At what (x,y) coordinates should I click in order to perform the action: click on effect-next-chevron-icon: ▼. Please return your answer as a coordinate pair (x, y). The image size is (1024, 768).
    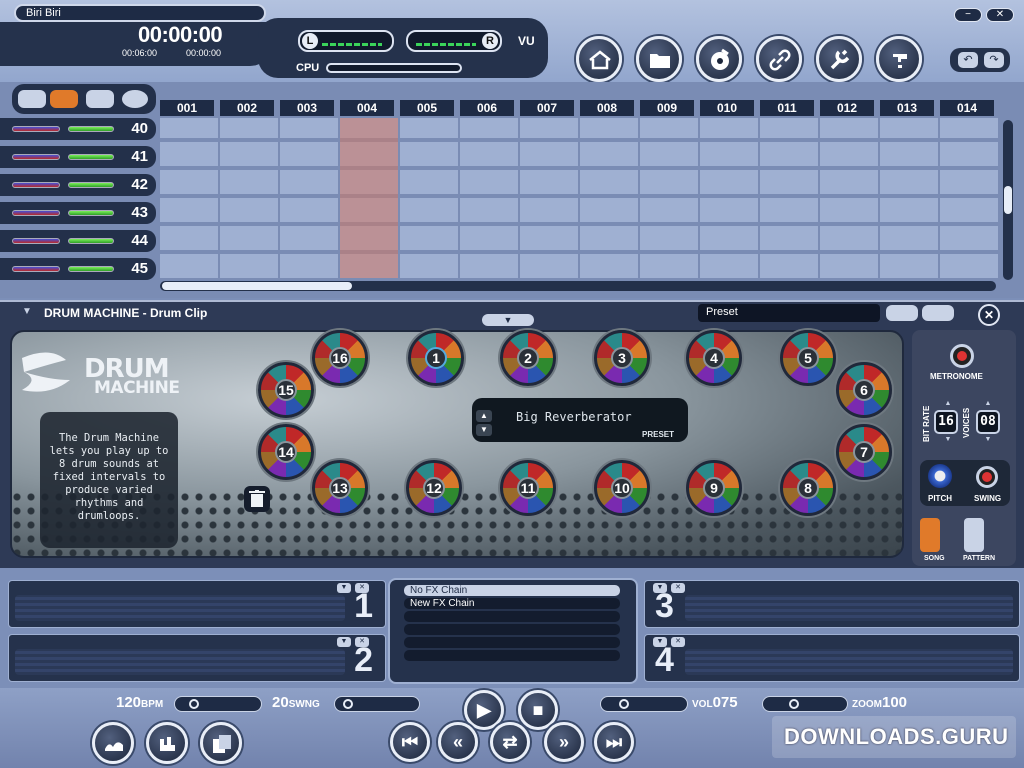
    Looking at the image, I should click on (484, 430).